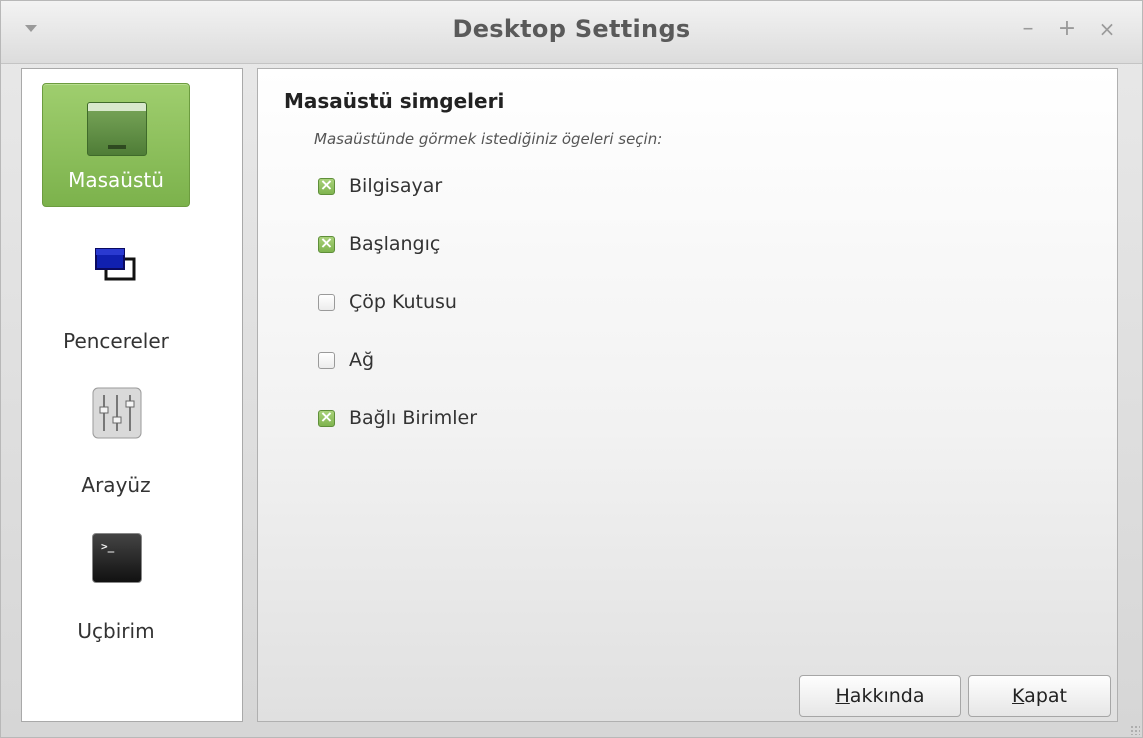 The image size is (1143, 738). Describe the element at coordinates (116, 180) in the screenshot. I see `sidebar-item-label: Masaüstü` at that location.